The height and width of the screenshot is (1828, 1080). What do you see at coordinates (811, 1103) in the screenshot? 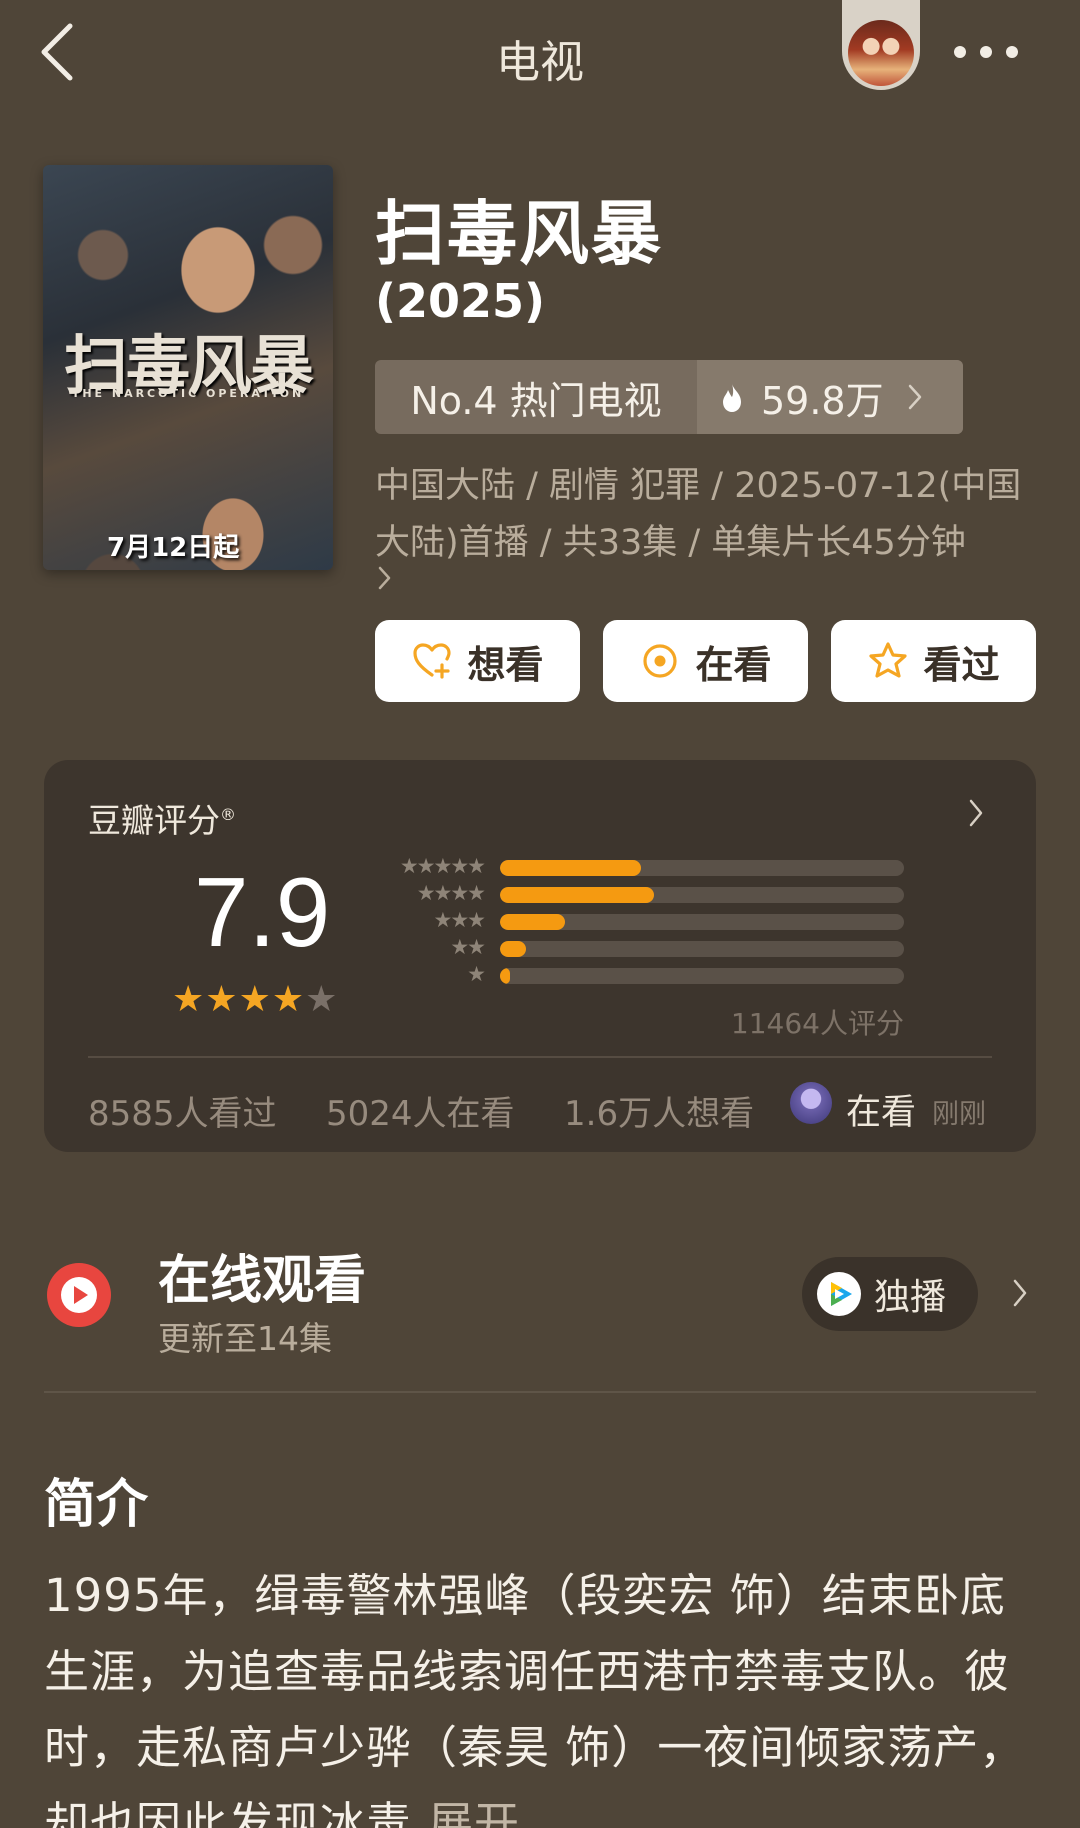
I see `friend-avatar` at bounding box center [811, 1103].